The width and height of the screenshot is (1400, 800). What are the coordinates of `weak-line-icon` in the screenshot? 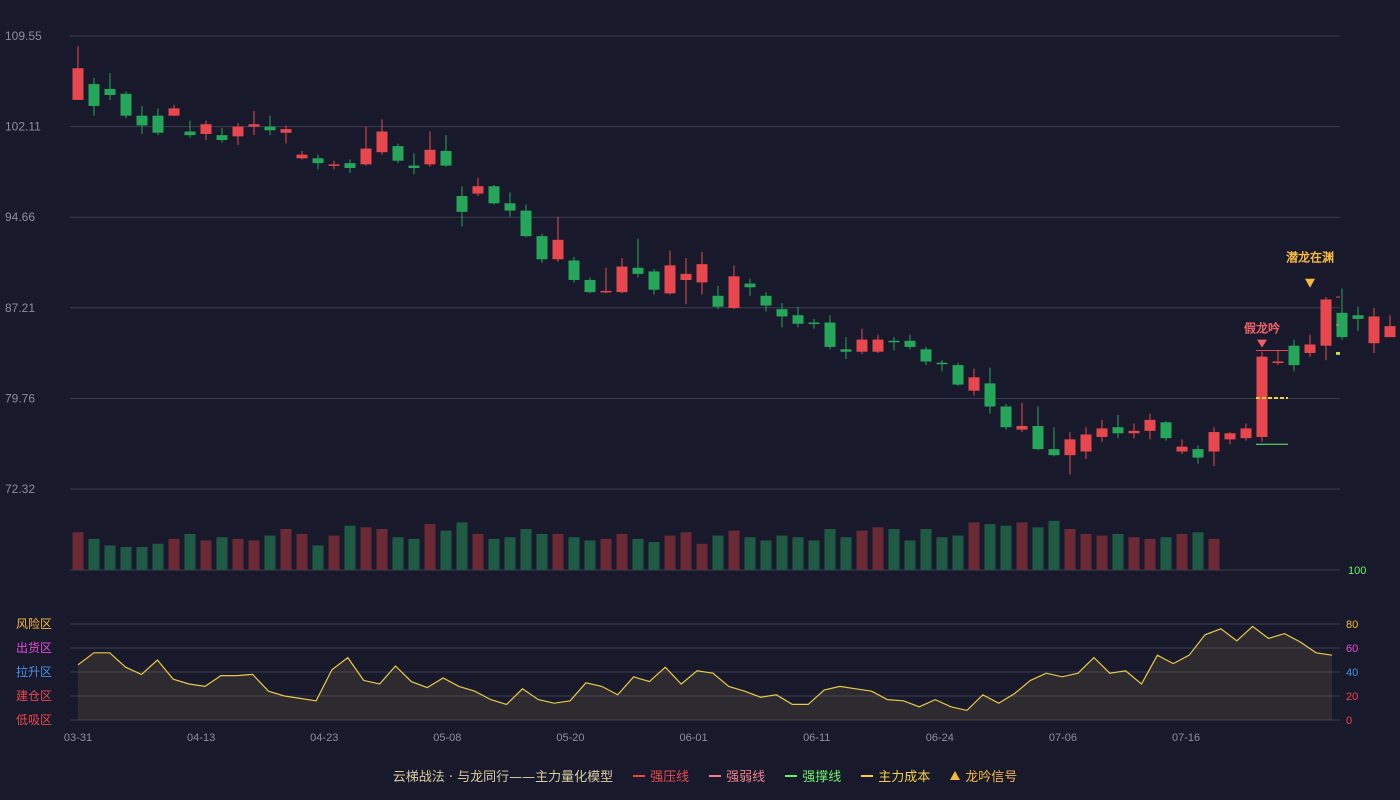 It's located at (715, 775).